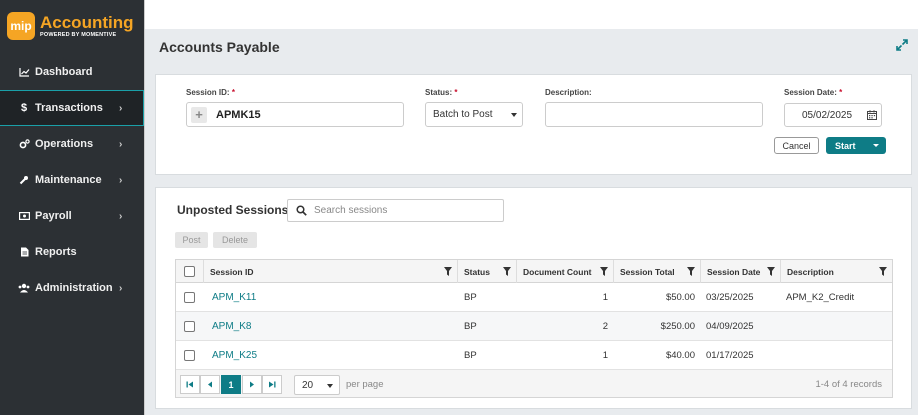 This screenshot has height=415, width=918. Describe the element at coordinates (534, 355) in the screenshot. I see `table-row: APM_K25 BP 1 $40.00 01/17/2025` at that location.